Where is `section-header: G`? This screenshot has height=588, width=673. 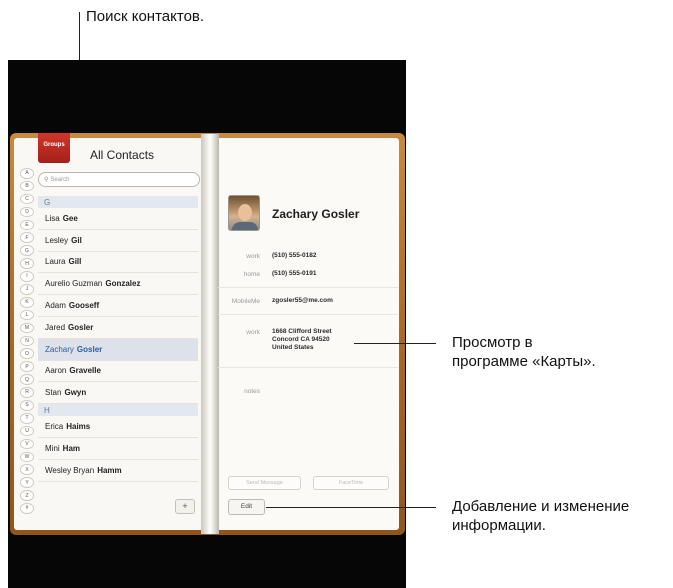 section-header: G is located at coordinates (118, 202).